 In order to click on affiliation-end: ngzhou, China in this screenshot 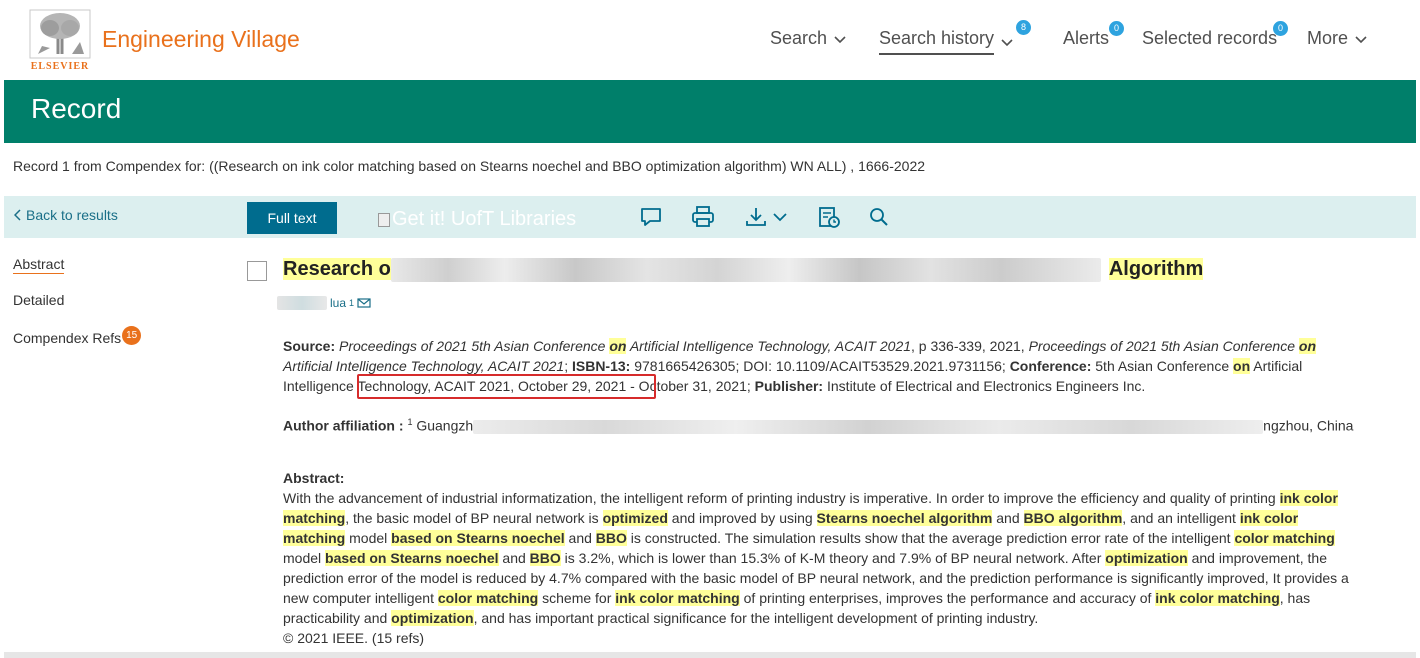, I will do `click(1308, 425)`.